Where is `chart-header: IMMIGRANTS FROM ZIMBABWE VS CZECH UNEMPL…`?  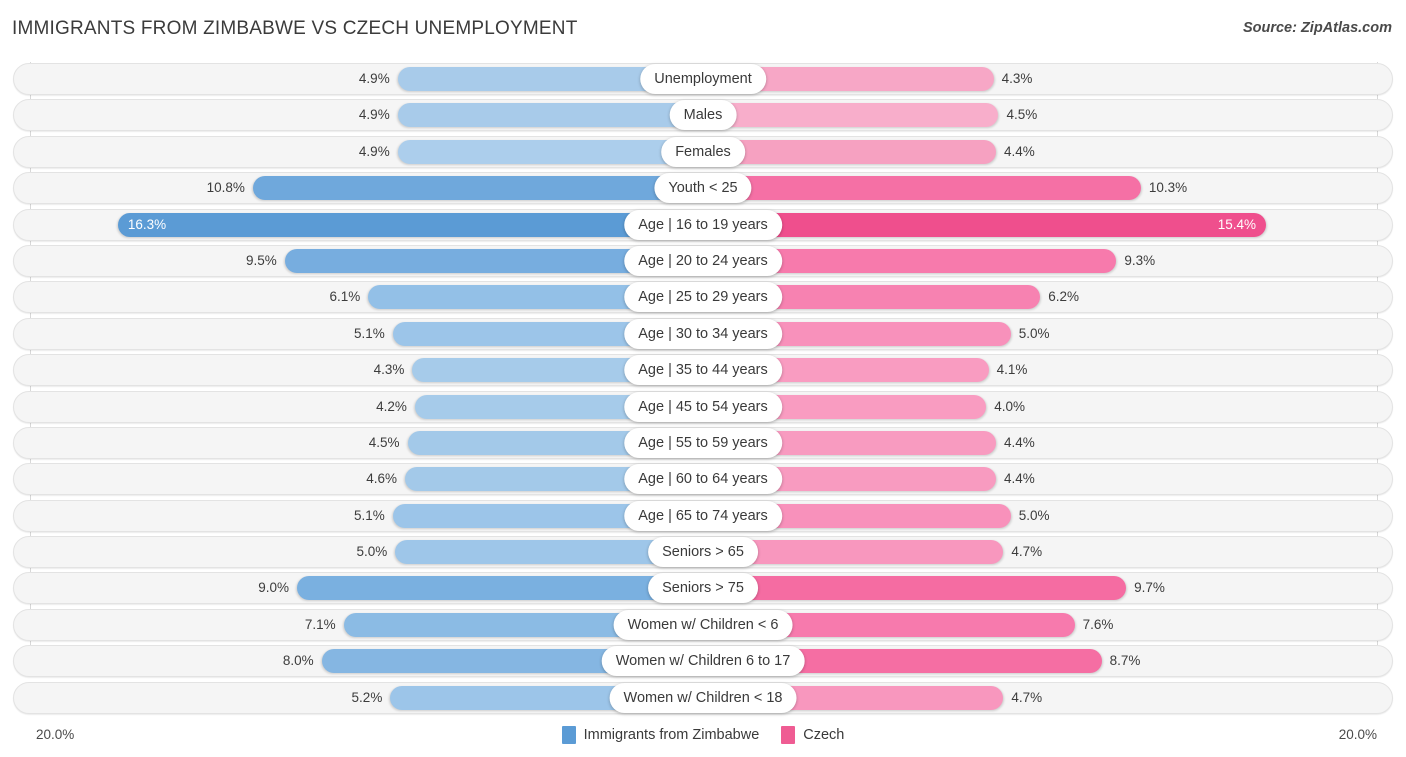
chart-header: IMMIGRANTS FROM ZIMBABWE VS CZECH UNEMPL… is located at coordinates (703, 28).